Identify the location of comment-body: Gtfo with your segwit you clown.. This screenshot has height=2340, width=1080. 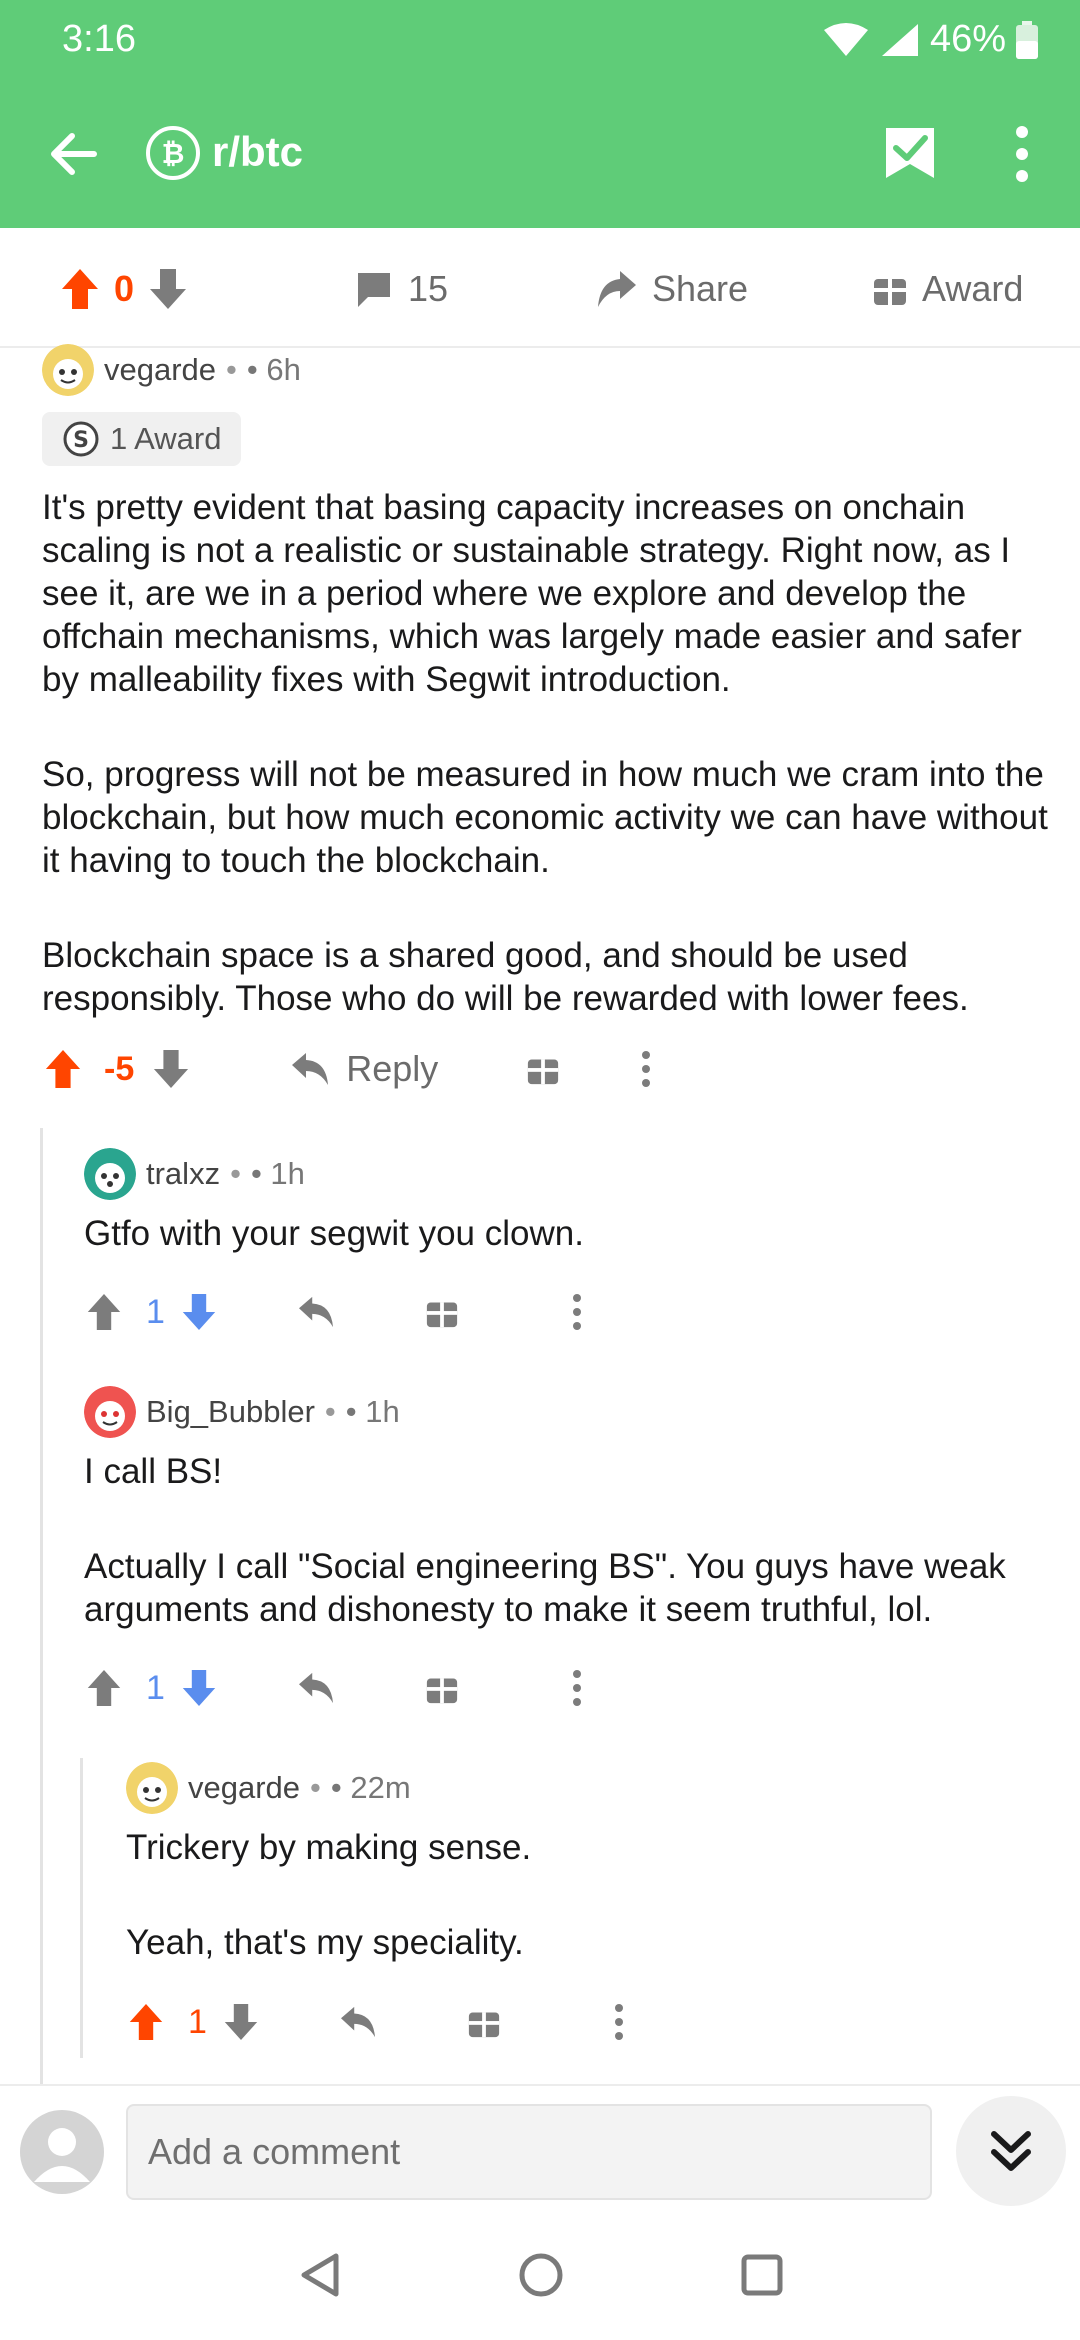
(564, 1233).